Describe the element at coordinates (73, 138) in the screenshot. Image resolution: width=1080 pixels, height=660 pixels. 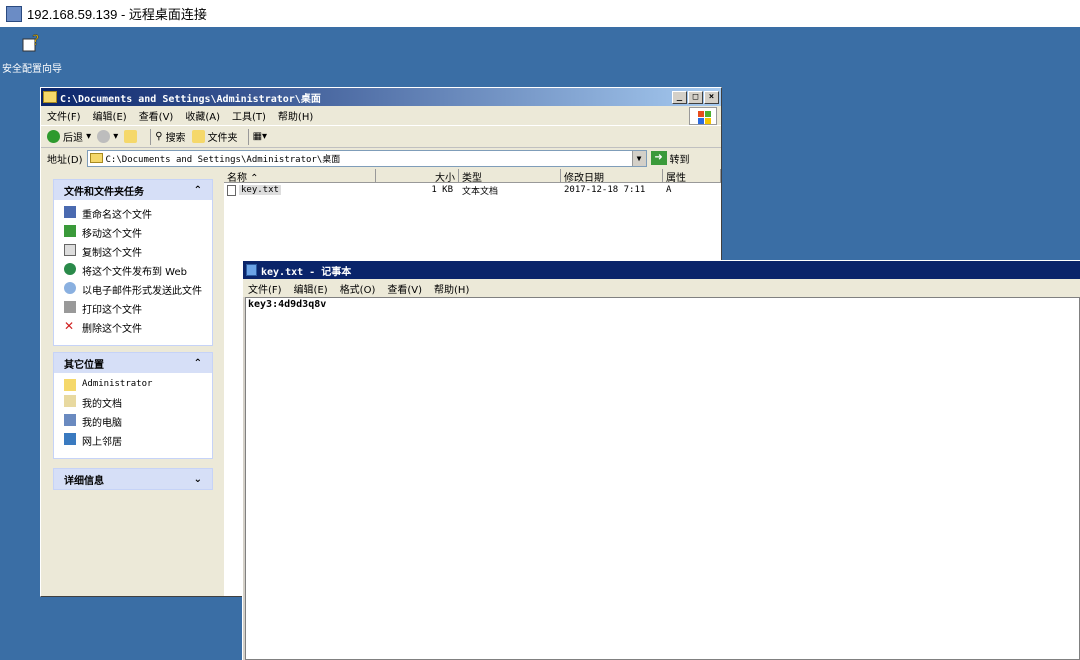
I see `back-label: 后退` at that location.